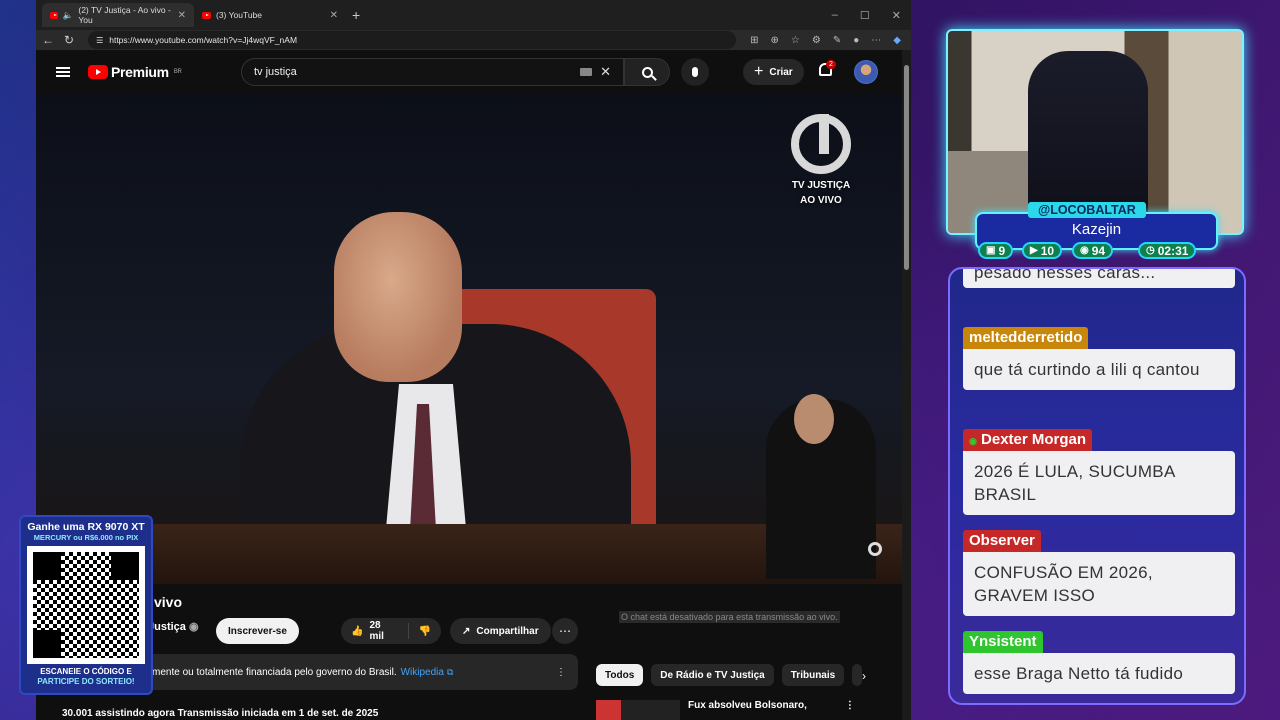 This screenshot has width=1280, height=720. Describe the element at coordinates (1002, 541) in the screenshot. I see `chat-username: Observer` at that location.